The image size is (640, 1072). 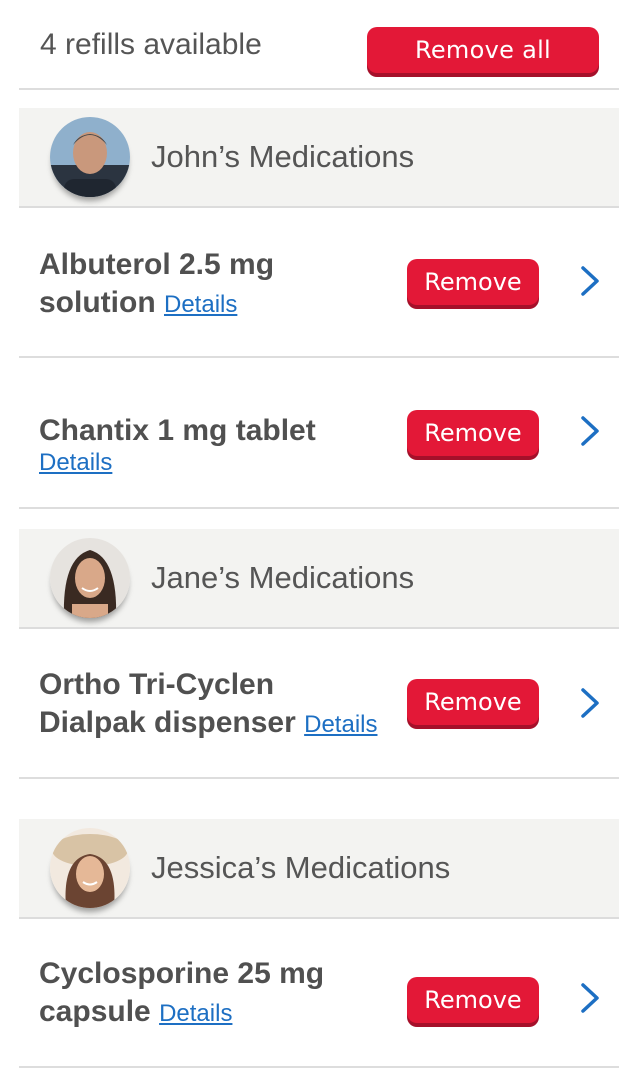 What do you see at coordinates (157, 684) in the screenshot?
I see `medication-name-line1: Ortho Tri-Cyclen` at bounding box center [157, 684].